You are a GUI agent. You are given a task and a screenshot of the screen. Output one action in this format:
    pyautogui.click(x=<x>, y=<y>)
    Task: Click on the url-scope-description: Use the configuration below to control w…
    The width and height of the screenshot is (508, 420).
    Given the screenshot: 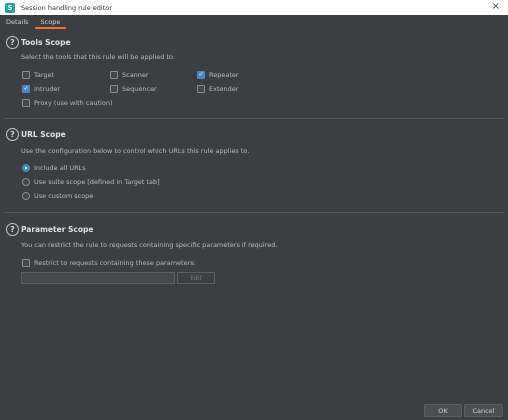 What is the action you would take?
    pyautogui.click(x=135, y=151)
    